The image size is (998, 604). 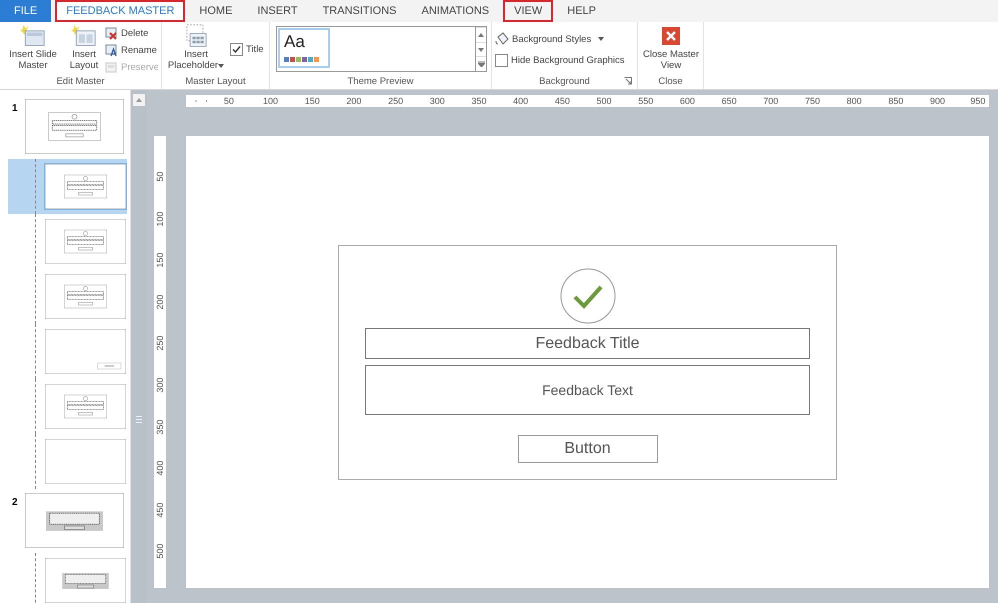 What do you see at coordinates (560, 39) in the screenshot?
I see `background-styles-button: Background Styles` at bounding box center [560, 39].